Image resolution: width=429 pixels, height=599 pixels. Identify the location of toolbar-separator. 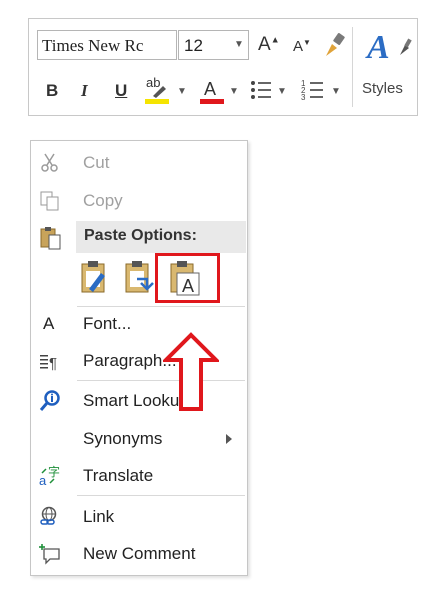
(352, 67).